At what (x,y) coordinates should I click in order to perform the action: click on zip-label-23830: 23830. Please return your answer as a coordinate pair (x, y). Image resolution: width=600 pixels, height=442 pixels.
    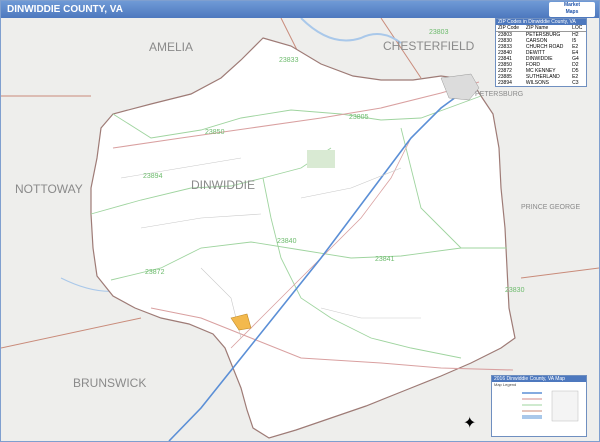
    Looking at the image, I should click on (515, 290).